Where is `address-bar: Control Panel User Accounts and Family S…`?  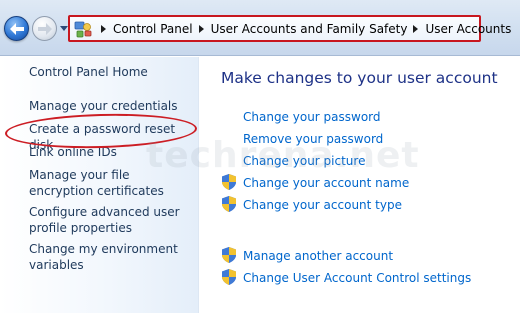 address-bar: Control Panel User Accounts and Family S… is located at coordinates (289, 28).